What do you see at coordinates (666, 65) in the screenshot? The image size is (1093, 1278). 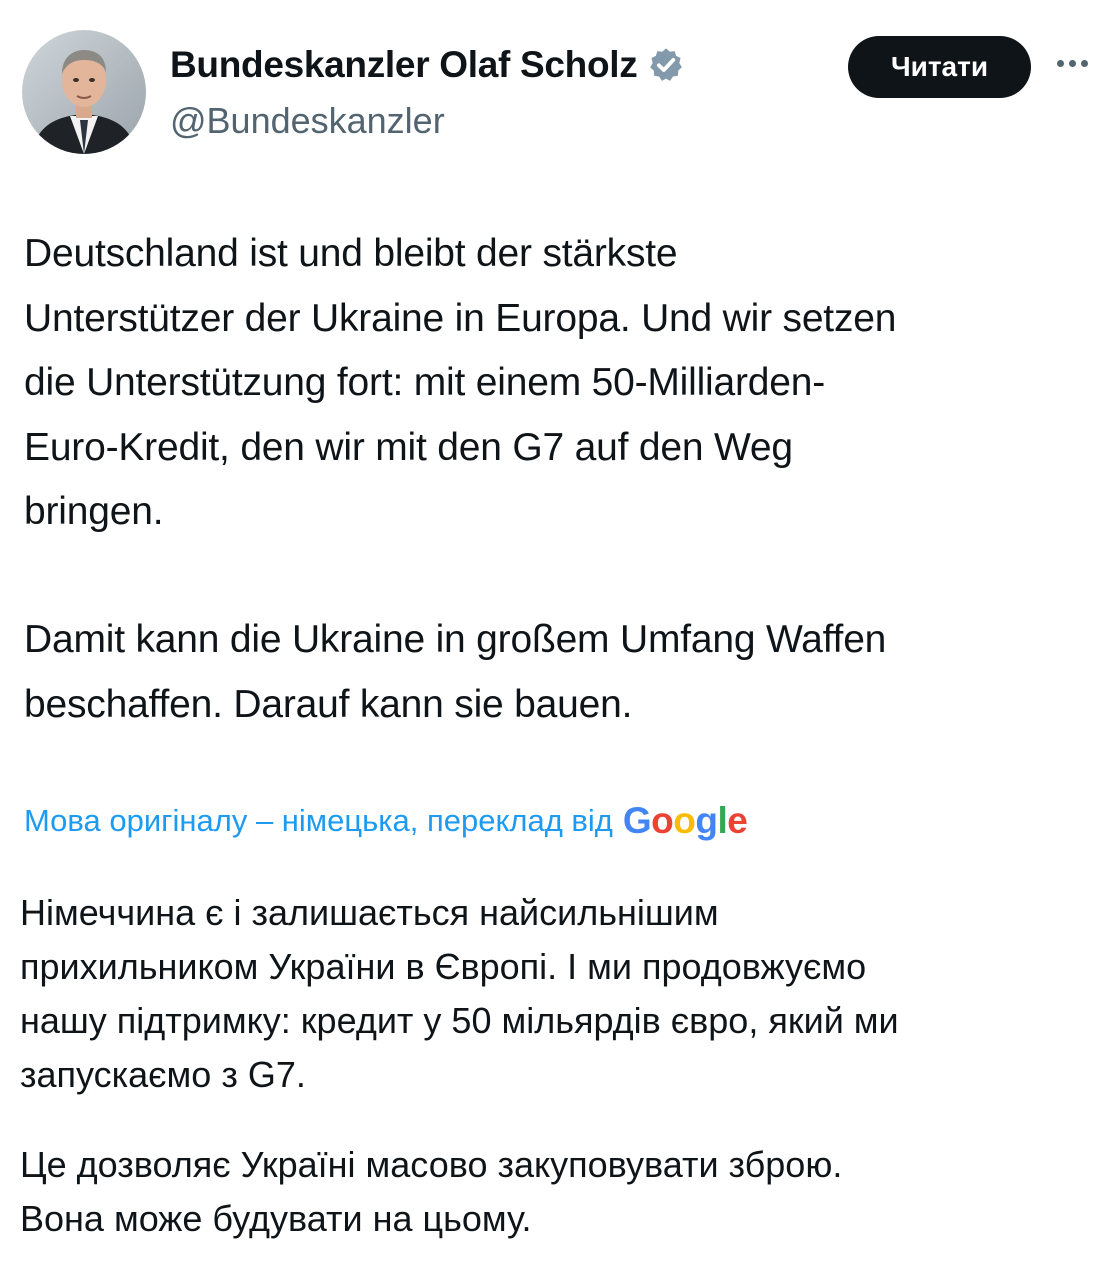 I see `verified-badge-icon` at bounding box center [666, 65].